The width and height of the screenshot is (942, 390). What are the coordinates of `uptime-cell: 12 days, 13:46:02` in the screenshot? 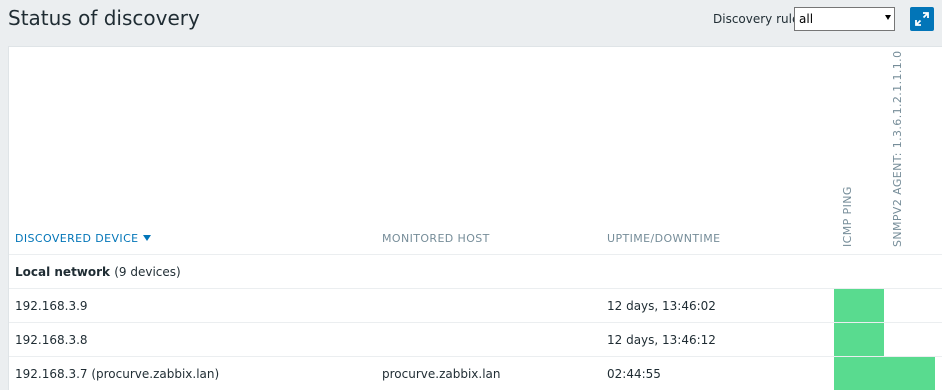 It's located at (661, 306).